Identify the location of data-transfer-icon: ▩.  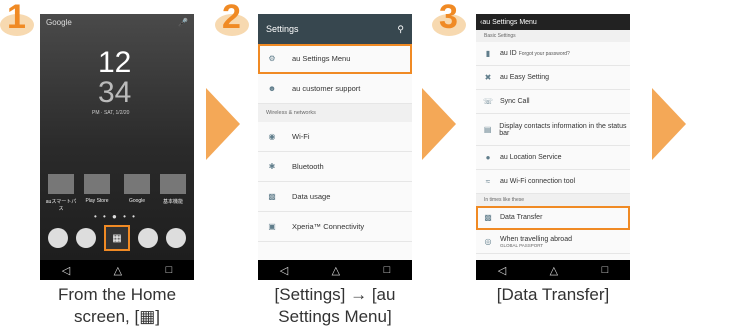
(488, 217).